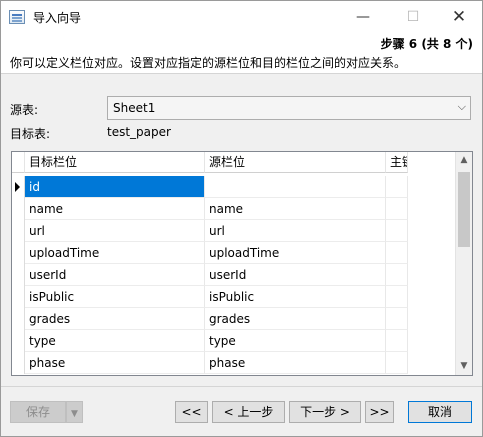 This screenshot has width=483, height=437. I want to click on footer-divider, so click(241, 386).